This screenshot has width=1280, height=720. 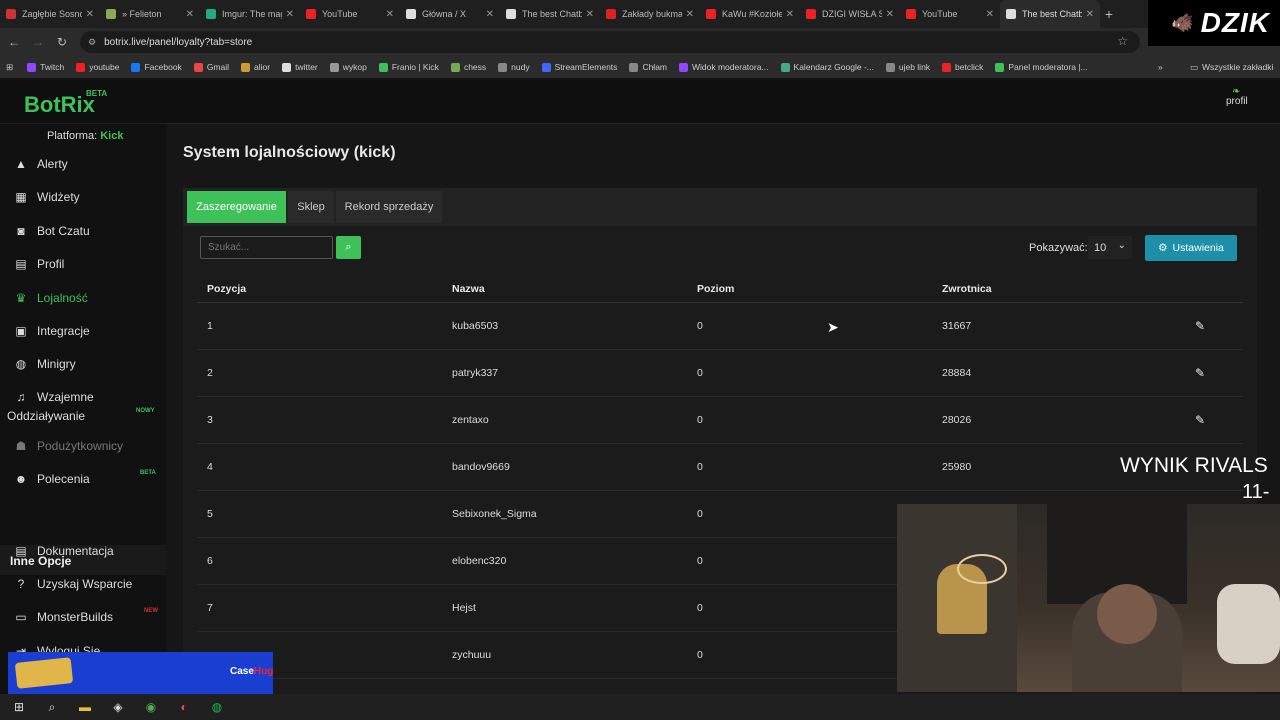 What do you see at coordinates (255, 67) in the screenshot?
I see `bookmark-item: alior` at bounding box center [255, 67].